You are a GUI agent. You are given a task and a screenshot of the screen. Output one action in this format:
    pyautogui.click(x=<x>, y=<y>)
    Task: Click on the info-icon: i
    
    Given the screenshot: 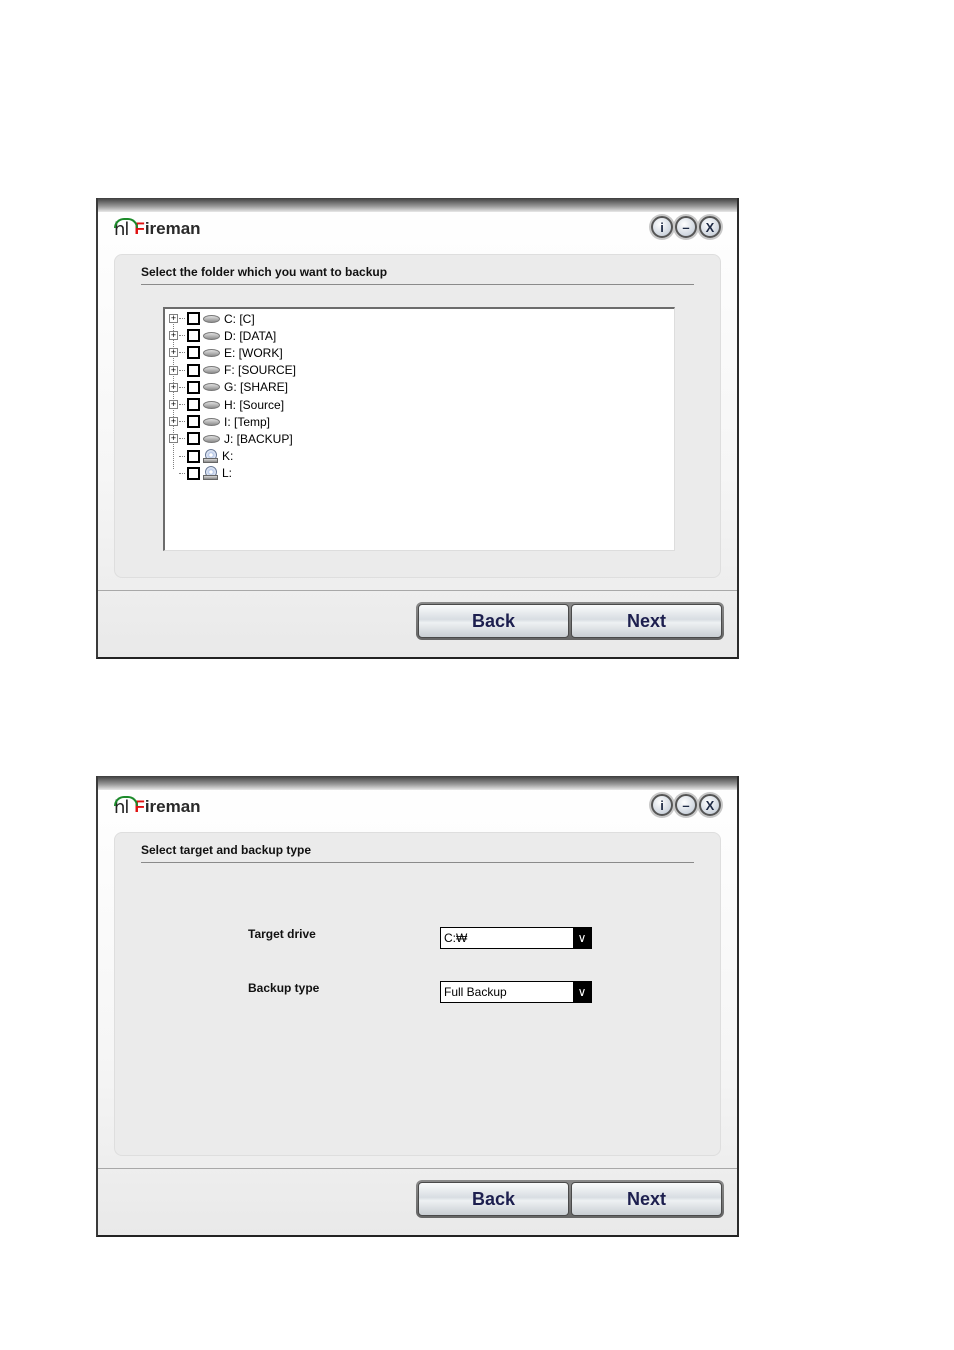 What is the action you would take?
    pyautogui.click(x=662, y=805)
    